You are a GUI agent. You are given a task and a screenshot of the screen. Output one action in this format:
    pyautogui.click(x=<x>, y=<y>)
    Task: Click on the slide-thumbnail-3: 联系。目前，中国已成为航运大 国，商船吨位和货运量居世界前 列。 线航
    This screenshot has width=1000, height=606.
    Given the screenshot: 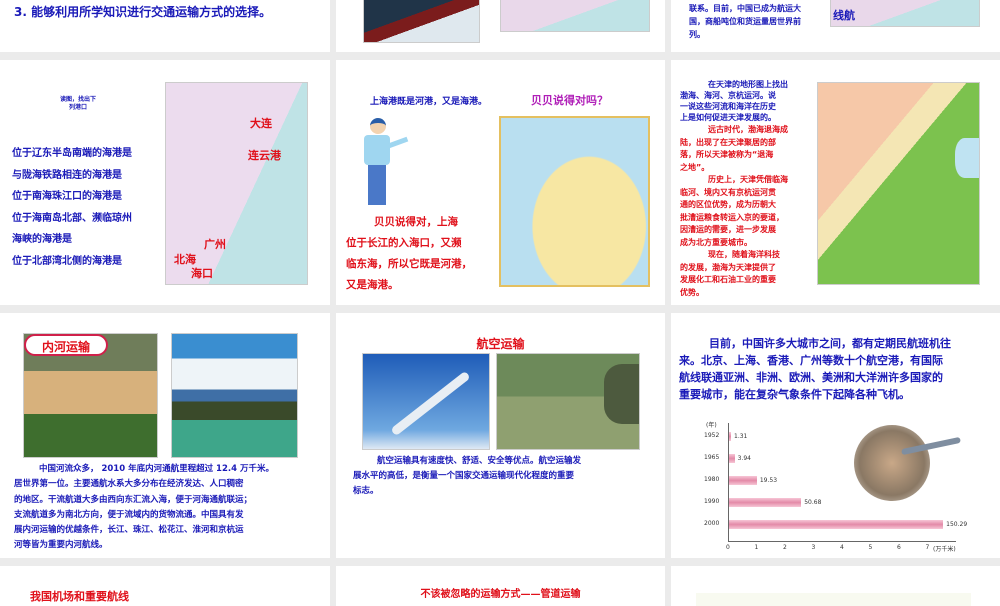 What is the action you would take?
    pyautogui.click(x=835, y=26)
    